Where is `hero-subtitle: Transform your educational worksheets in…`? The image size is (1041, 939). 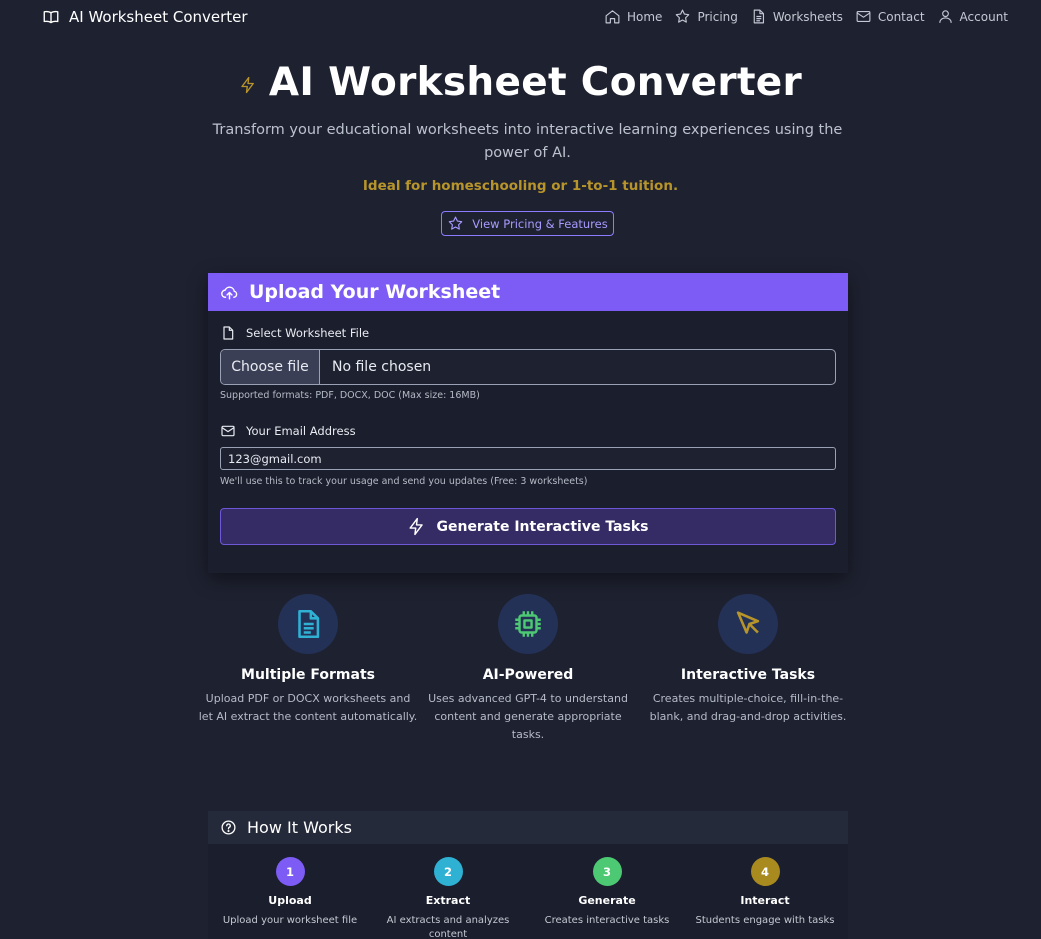
hero-subtitle: Transform your educational worksheets in… is located at coordinates (527, 141).